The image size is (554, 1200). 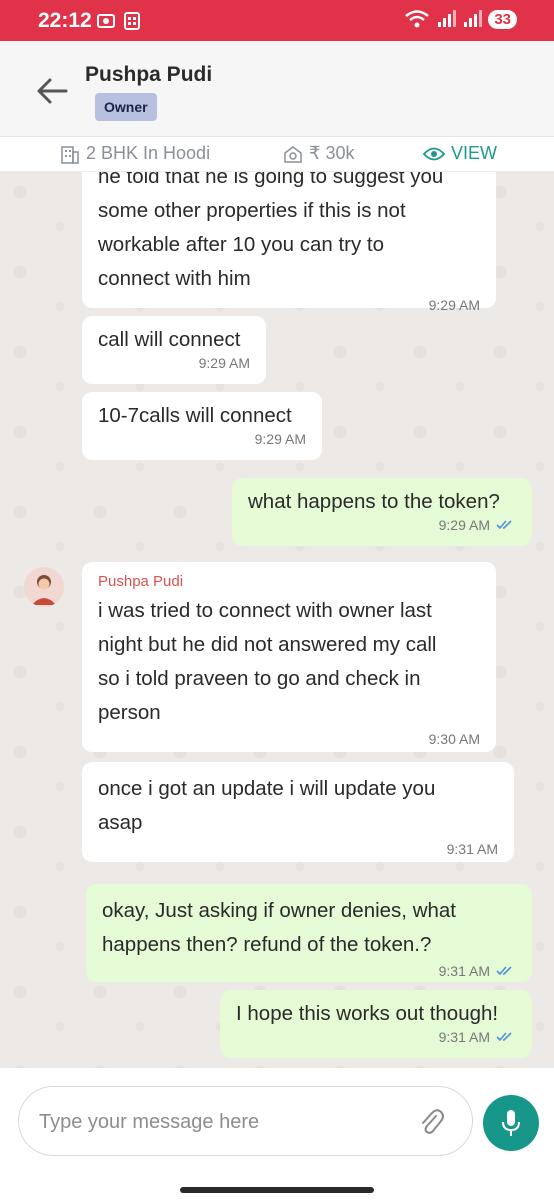 I want to click on signal-icon, so click(x=447, y=18).